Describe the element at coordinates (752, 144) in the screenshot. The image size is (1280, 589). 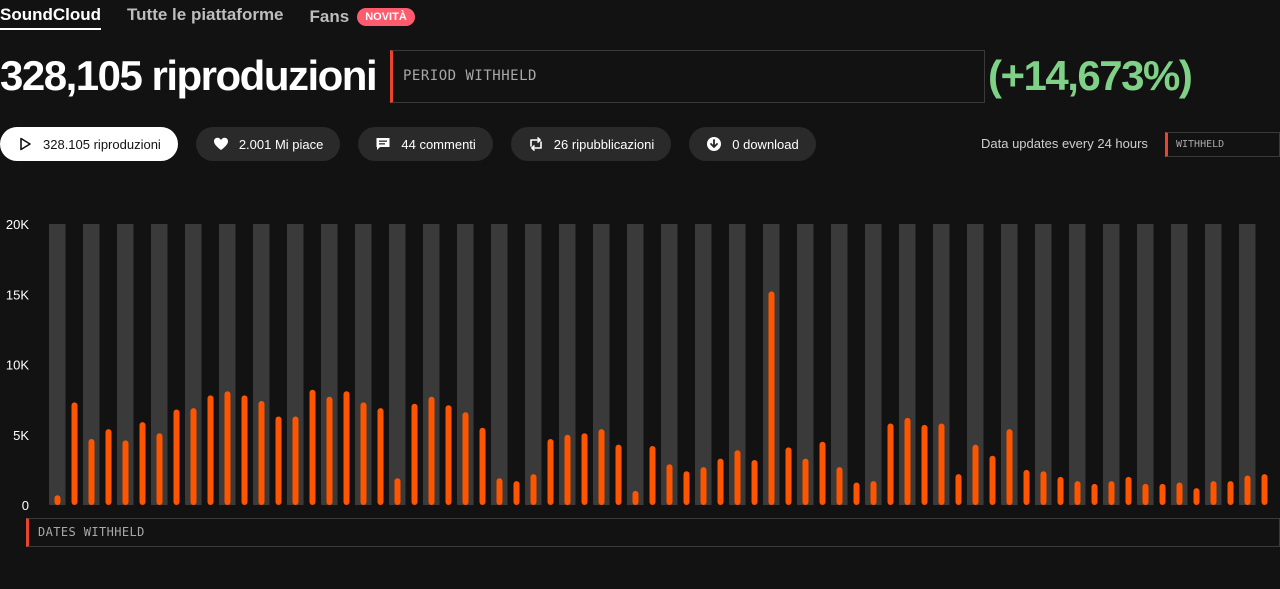
I see `downloads-pill: 0 download` at that location.